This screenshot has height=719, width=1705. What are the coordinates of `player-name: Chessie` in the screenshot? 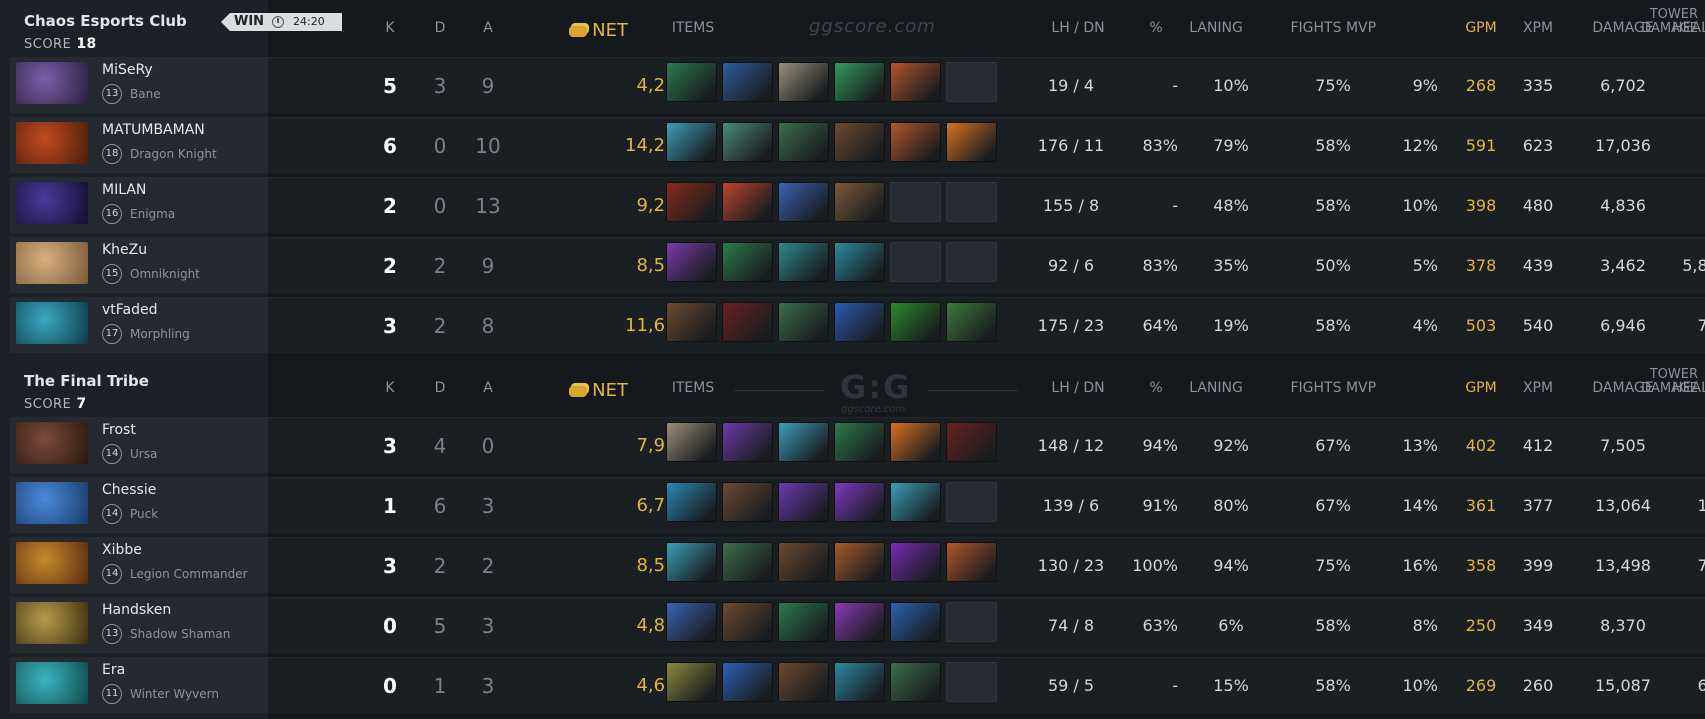 It's located at (129, 490).